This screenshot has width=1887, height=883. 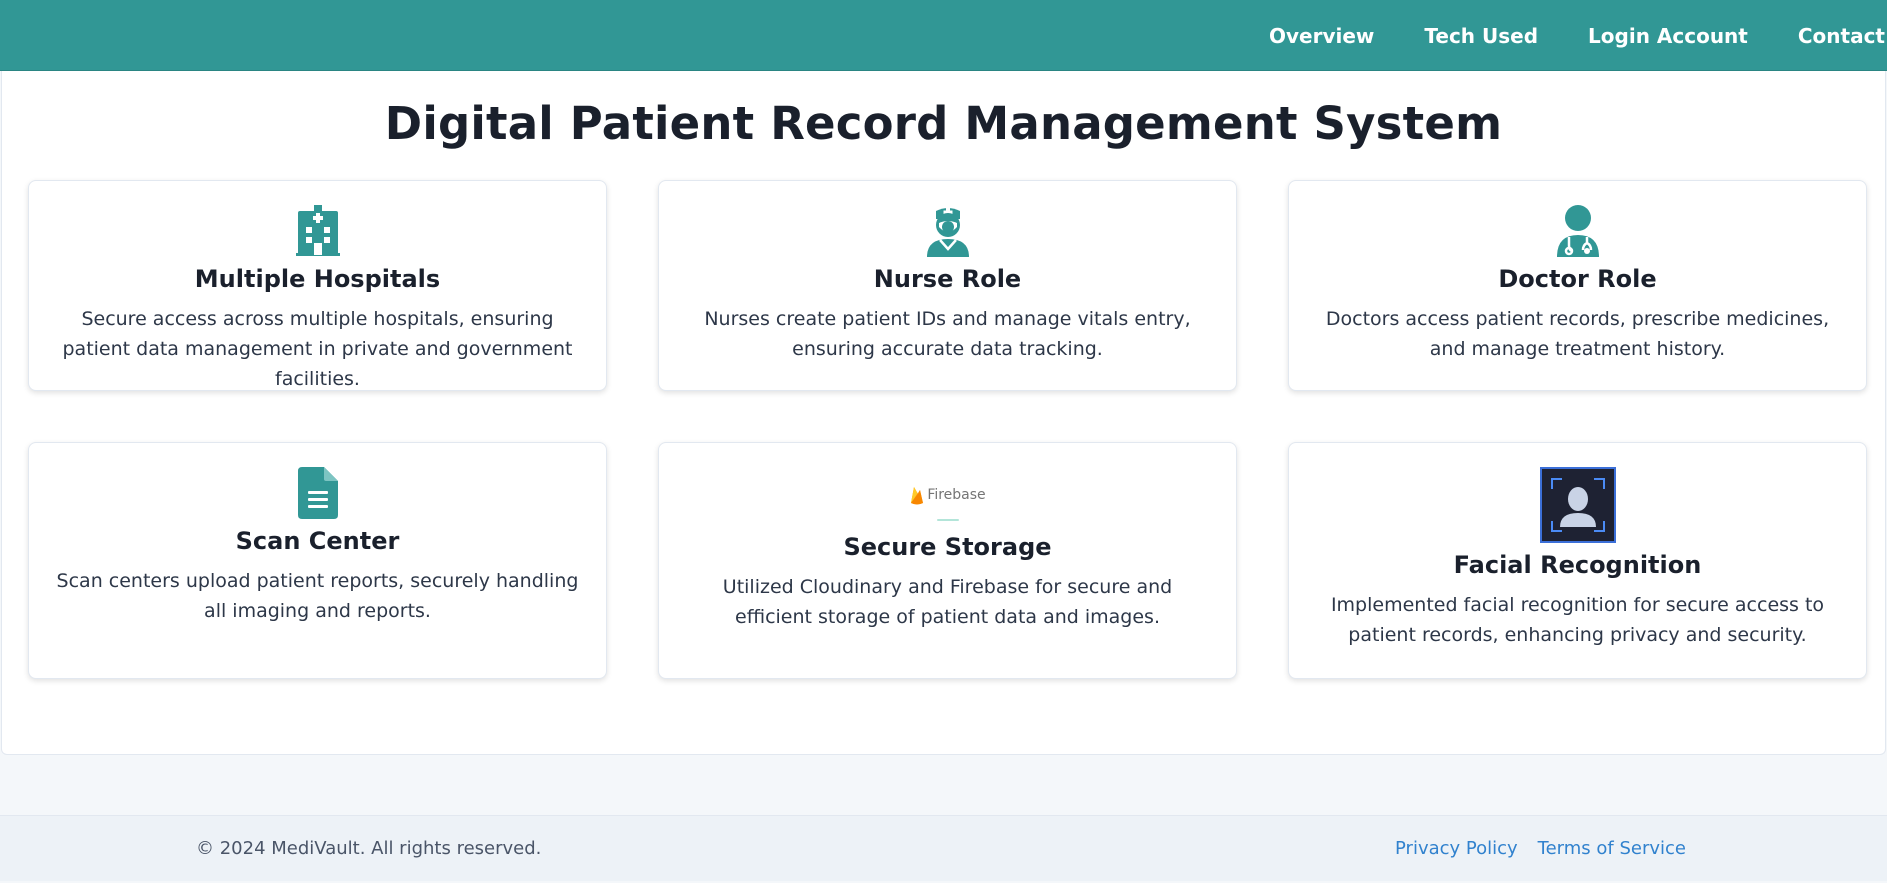 I want to click on nav-links: Overview Tech Used Login Account Contact, so click(x=1553, y=35).